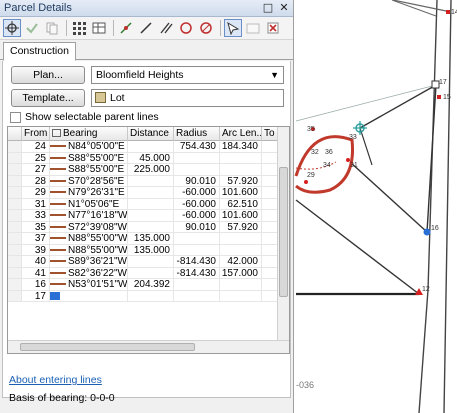 This screenshot has width=457, height=413. What do you see at coordinates (268, 8) in the screenshot?
I see `maximize-button: □` at bounding box center [268, 8].